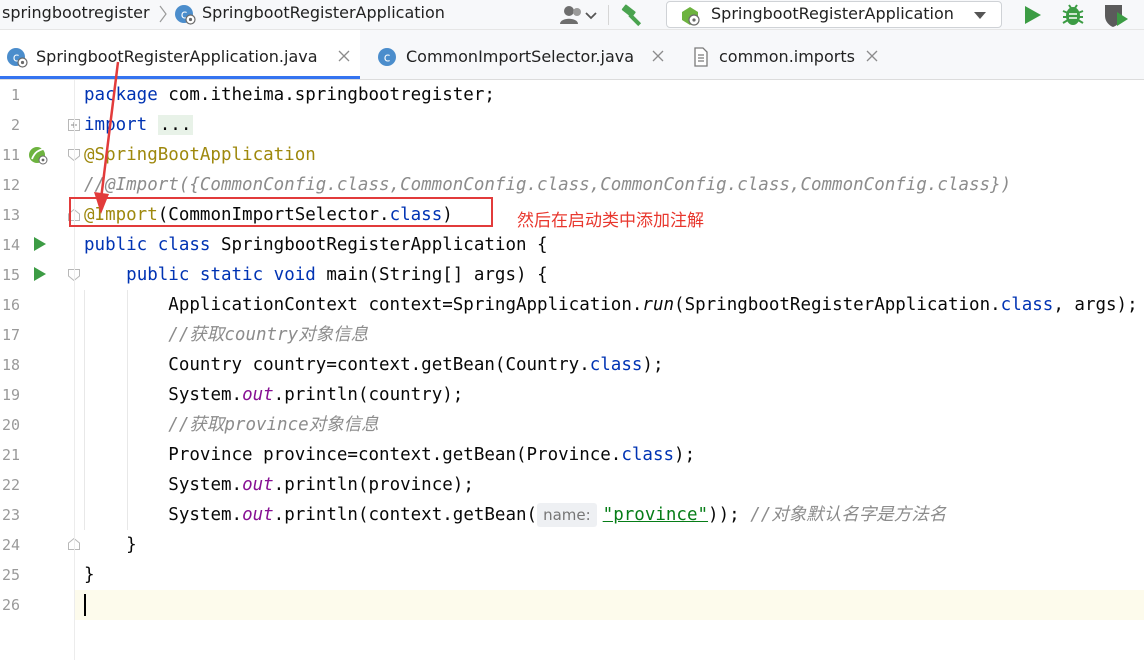  I want to click on parameter-name-hint: name:, so click(567, 515).